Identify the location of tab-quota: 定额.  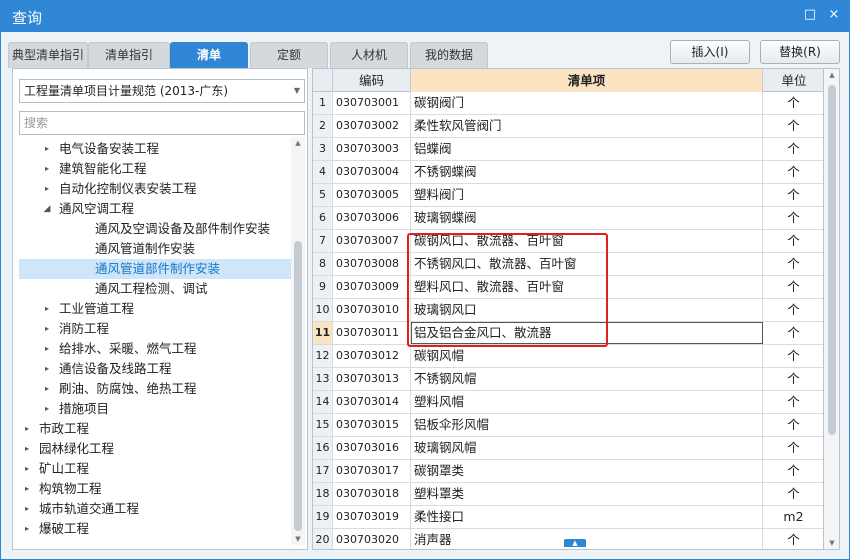
(289, 55).